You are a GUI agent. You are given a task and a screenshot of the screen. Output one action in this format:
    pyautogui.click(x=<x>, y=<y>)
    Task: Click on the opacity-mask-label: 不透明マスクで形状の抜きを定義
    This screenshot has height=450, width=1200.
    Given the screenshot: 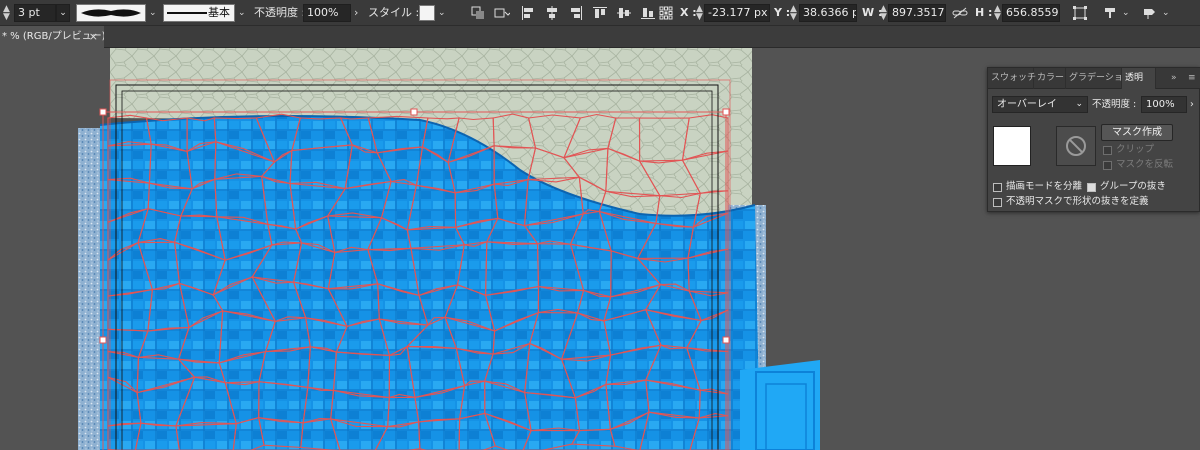 What is the action you would take?
    pyautogui.click(x=1077, y=201)
    